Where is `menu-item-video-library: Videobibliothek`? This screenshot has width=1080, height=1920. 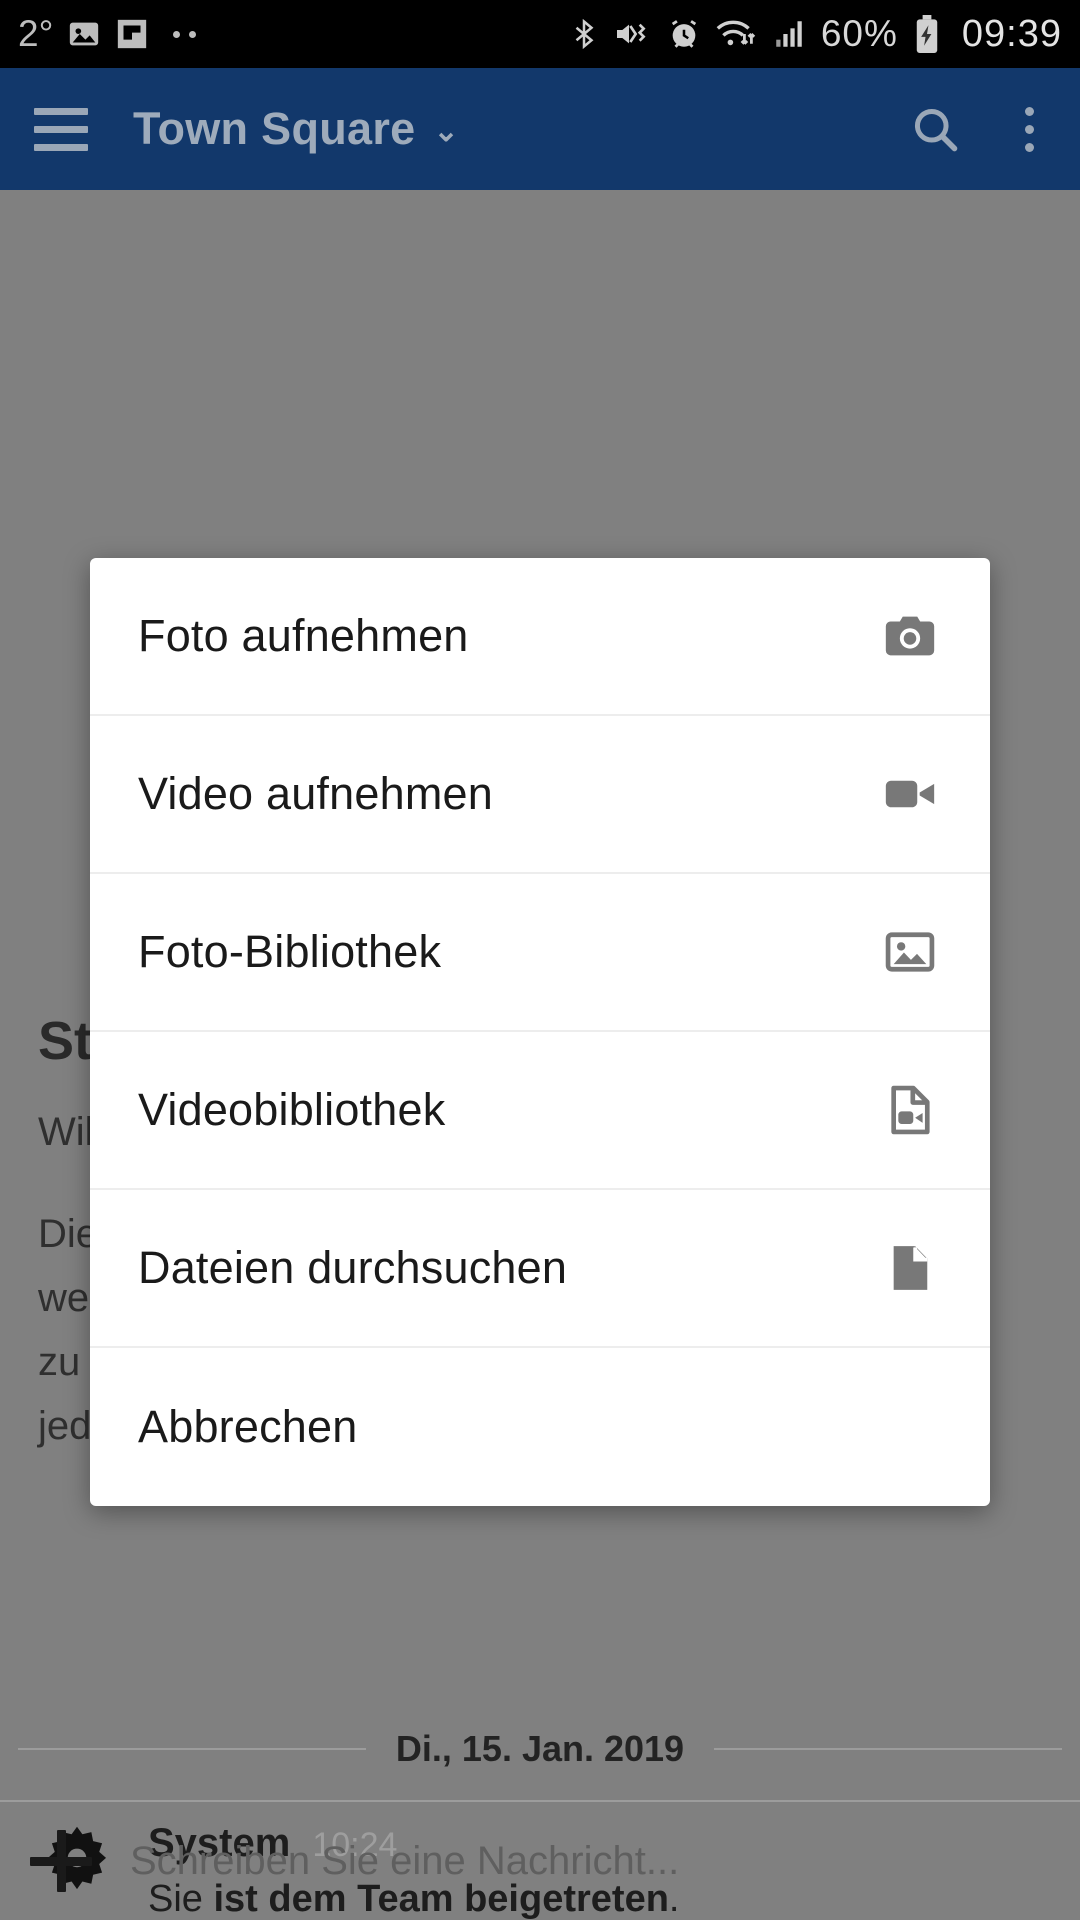 menu-item-video-library: Videobibliothek is located at coordinates (540, 1111).